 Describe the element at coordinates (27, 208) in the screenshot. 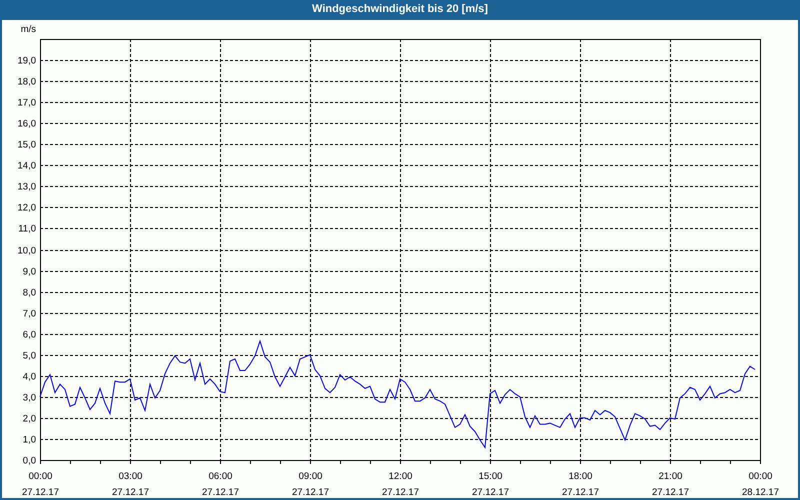

I see `y-tick-label: 12,0` at that location.